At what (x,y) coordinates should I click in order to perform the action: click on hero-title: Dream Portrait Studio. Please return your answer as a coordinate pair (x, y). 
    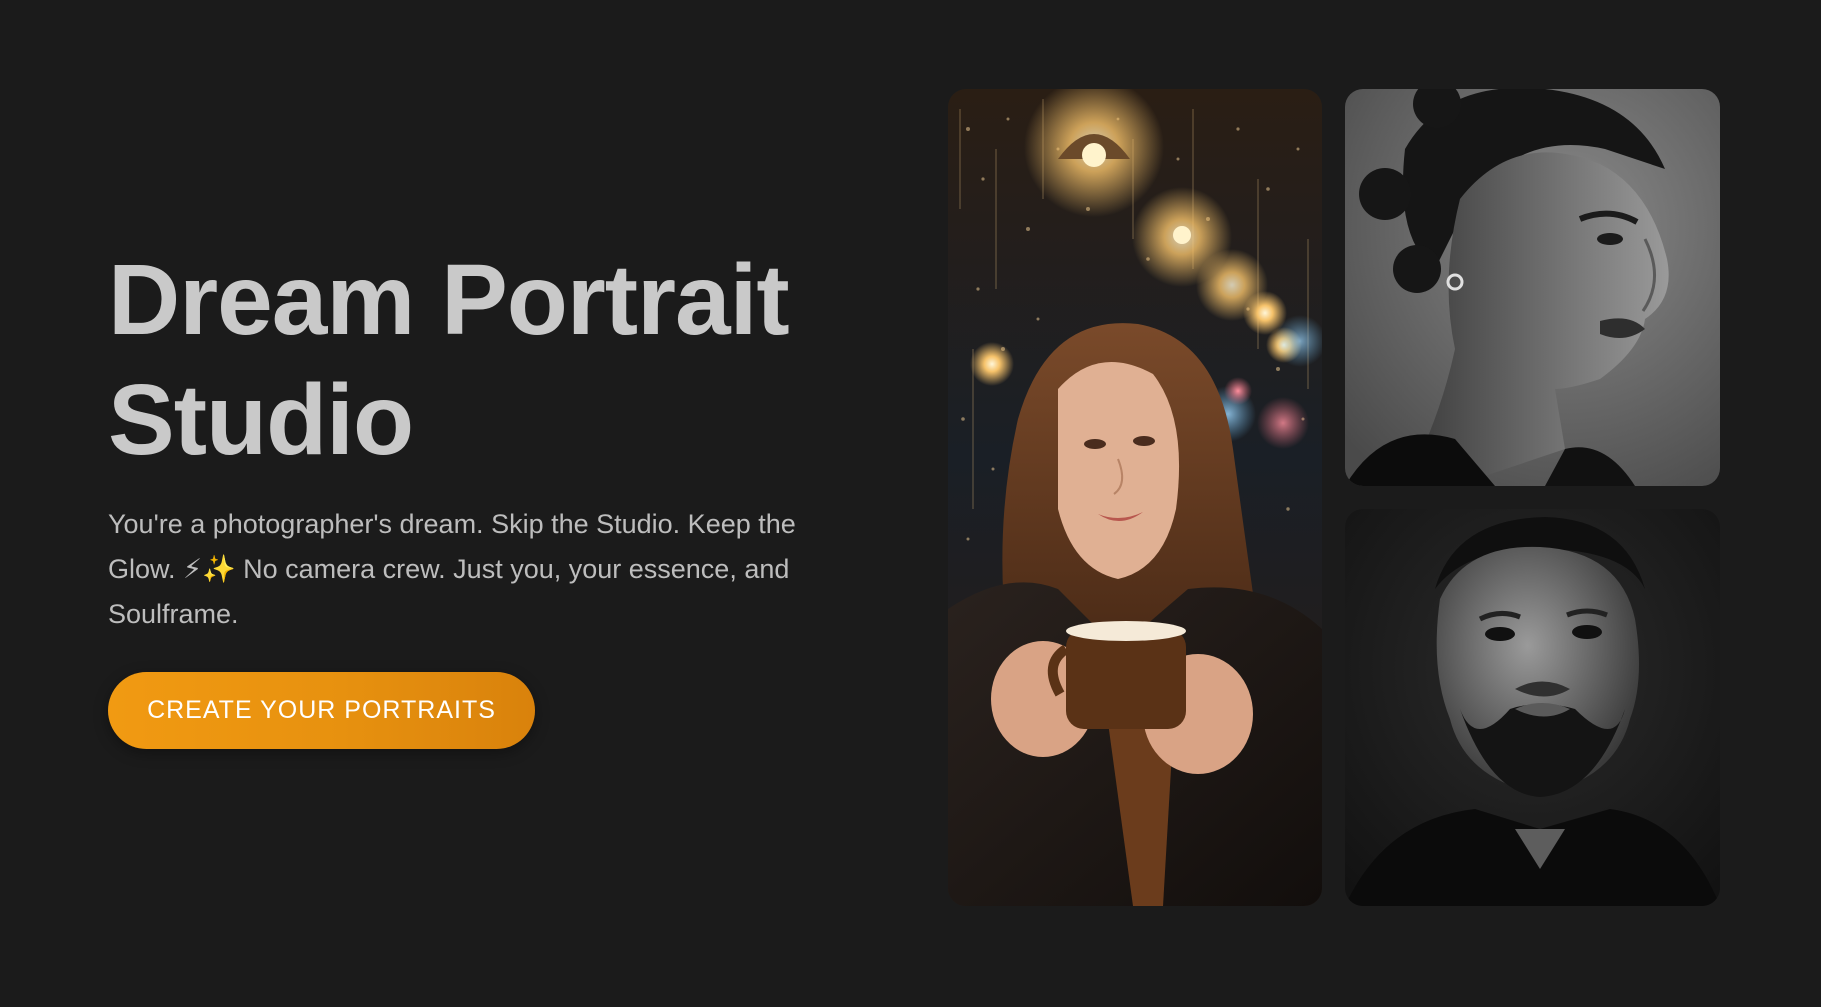
    Looking at the image, I should click on (488, 360).